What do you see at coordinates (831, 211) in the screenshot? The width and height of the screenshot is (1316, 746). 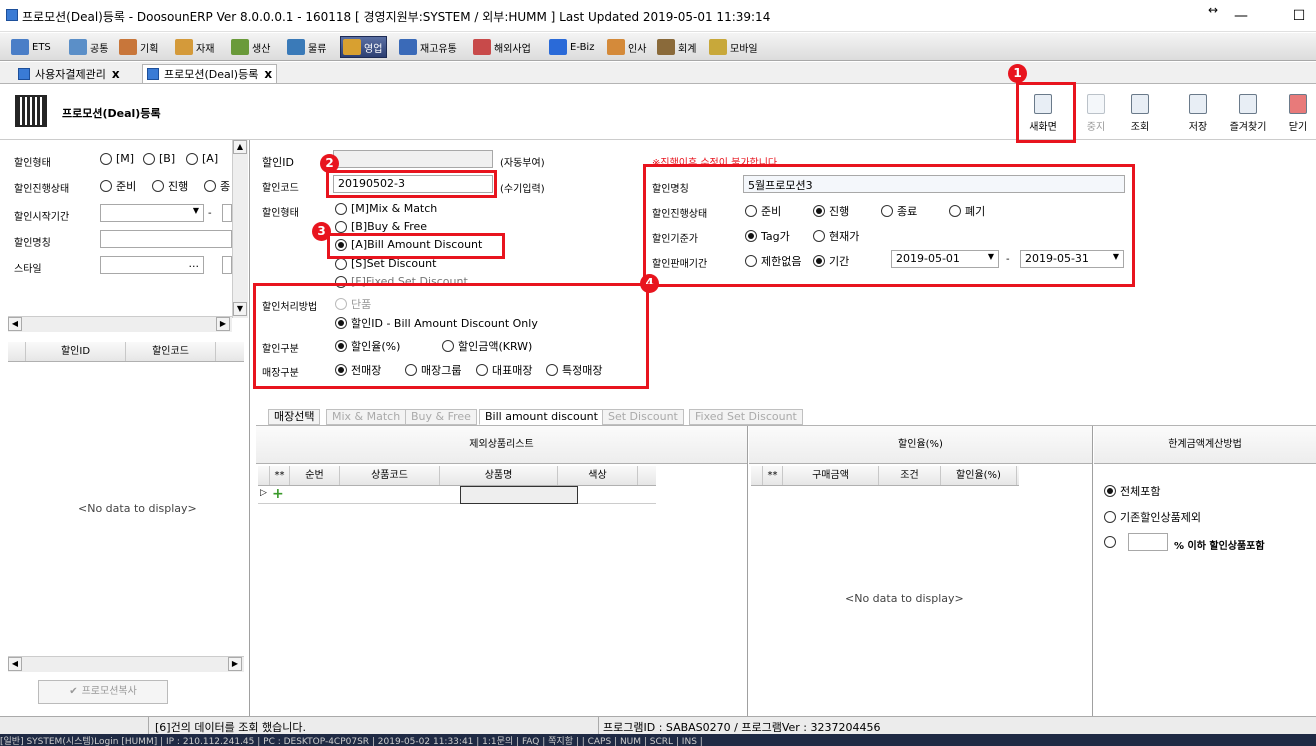 I see `status-progress: 진행` at bounding box center [831, 211].